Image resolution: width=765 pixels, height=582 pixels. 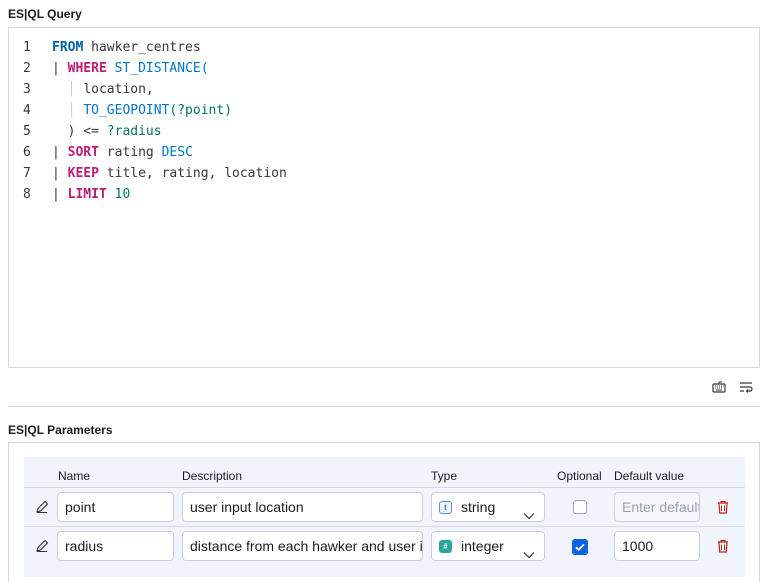 What do you see at coordinates (27, 68) in the screenshot?
I see `line-number: 2` at bounding box center [27, 68].